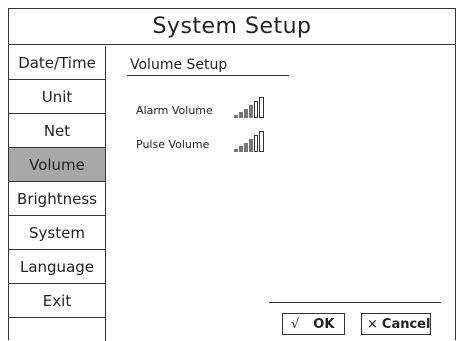 This screenshot has height=341, width=464. What do you see at coordinates (57, 131) in the screenshot?
I see `sidebar-item-net: Net` at bounding box center [57, 131].